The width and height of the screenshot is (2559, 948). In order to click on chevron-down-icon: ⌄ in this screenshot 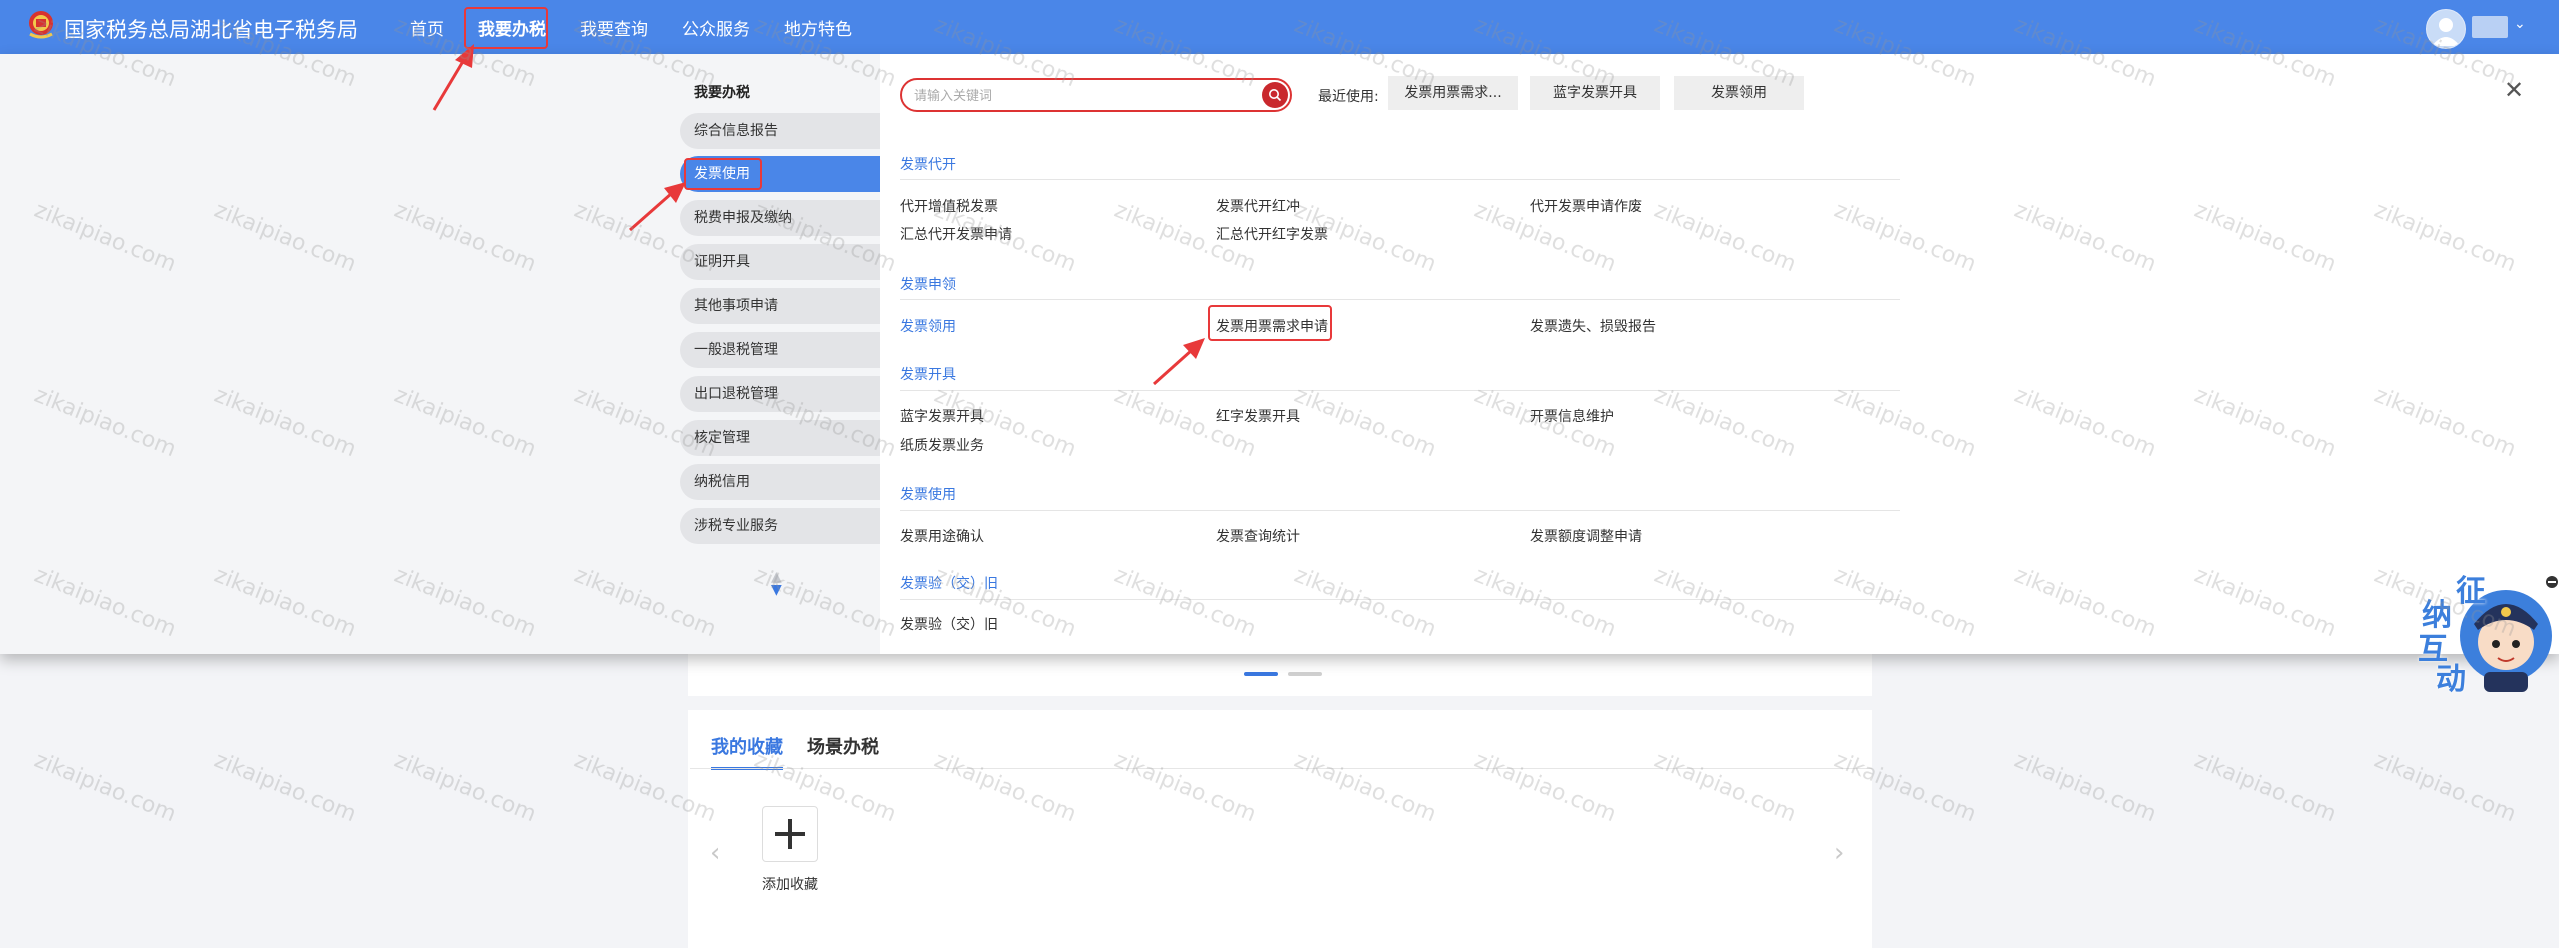, I will do `click(2520, 24)`.